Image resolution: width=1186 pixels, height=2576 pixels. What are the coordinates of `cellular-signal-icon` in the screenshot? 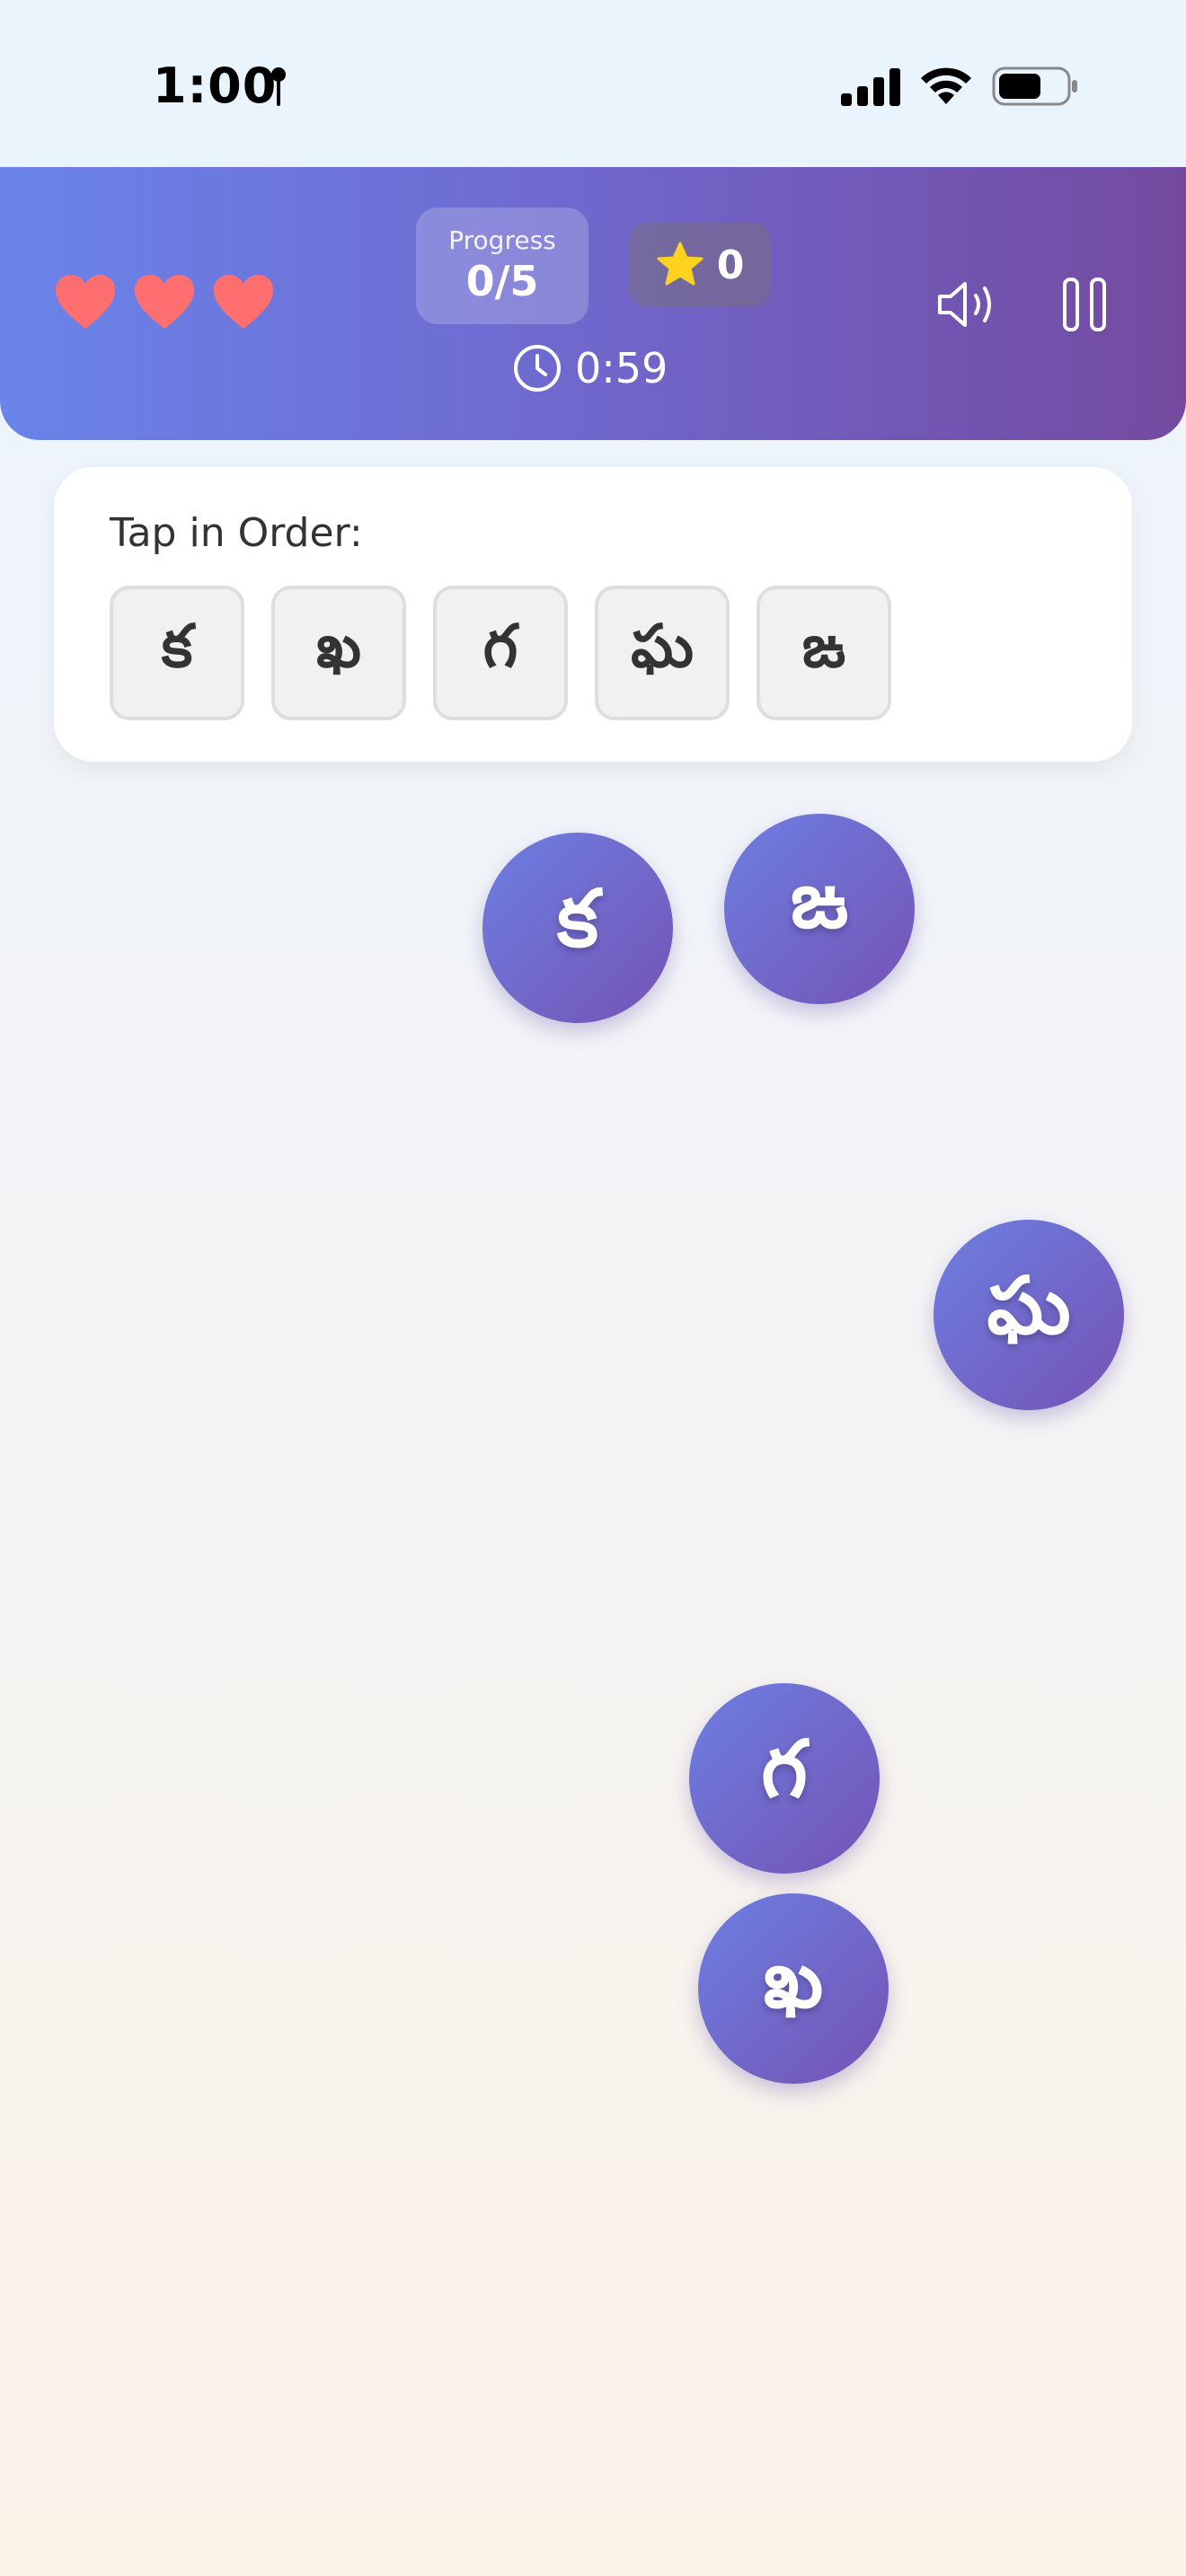 It's located at (870, 87).